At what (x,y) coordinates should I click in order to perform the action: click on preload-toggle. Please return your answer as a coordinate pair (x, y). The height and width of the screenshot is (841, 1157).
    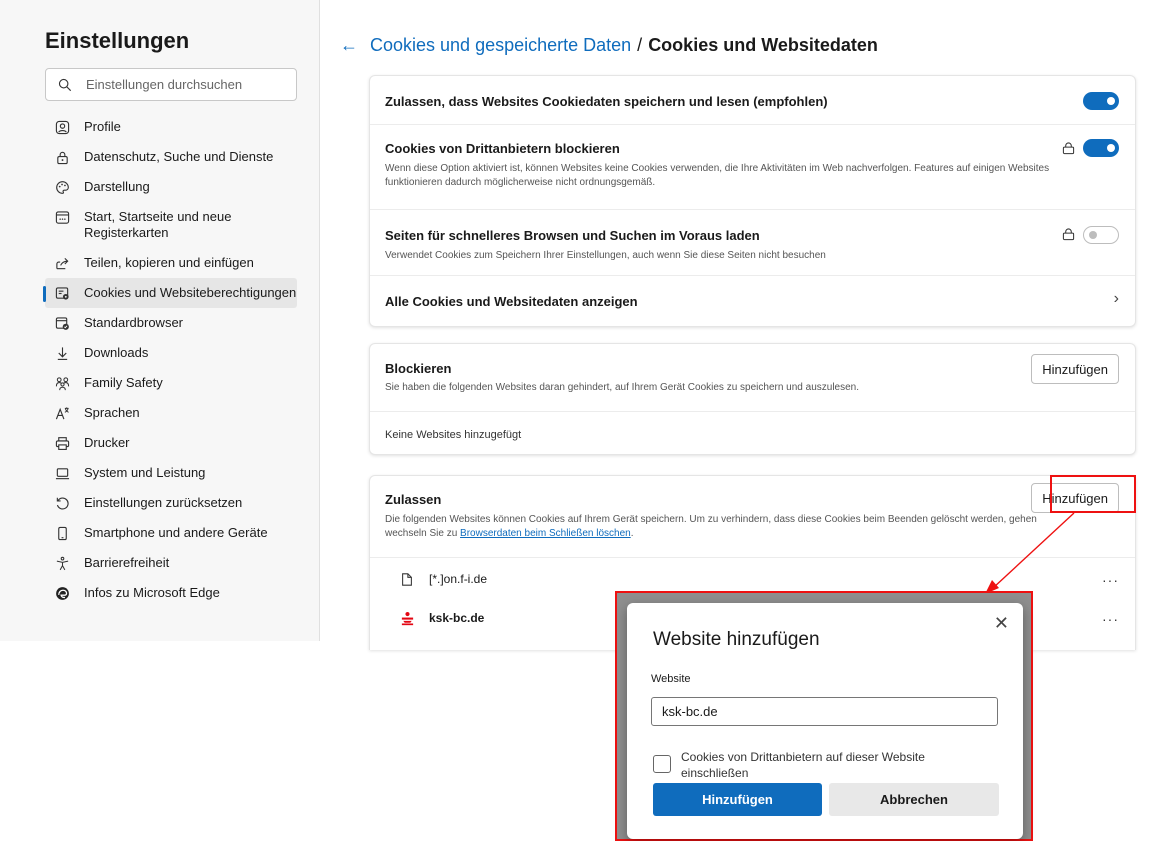
    Looking at the image, I should click on (1101, 235).